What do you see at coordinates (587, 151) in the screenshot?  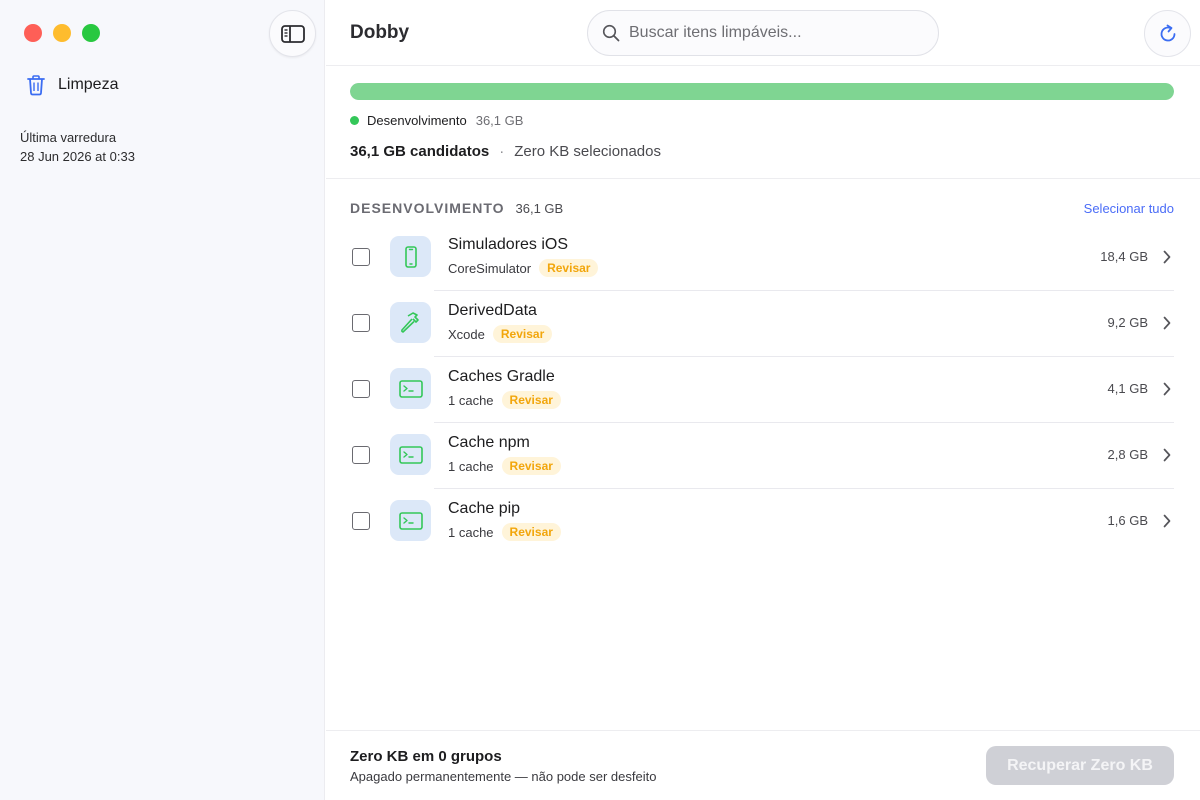 I see `selected-total: Zero KB selecionados` at bounding box center [587, 151].